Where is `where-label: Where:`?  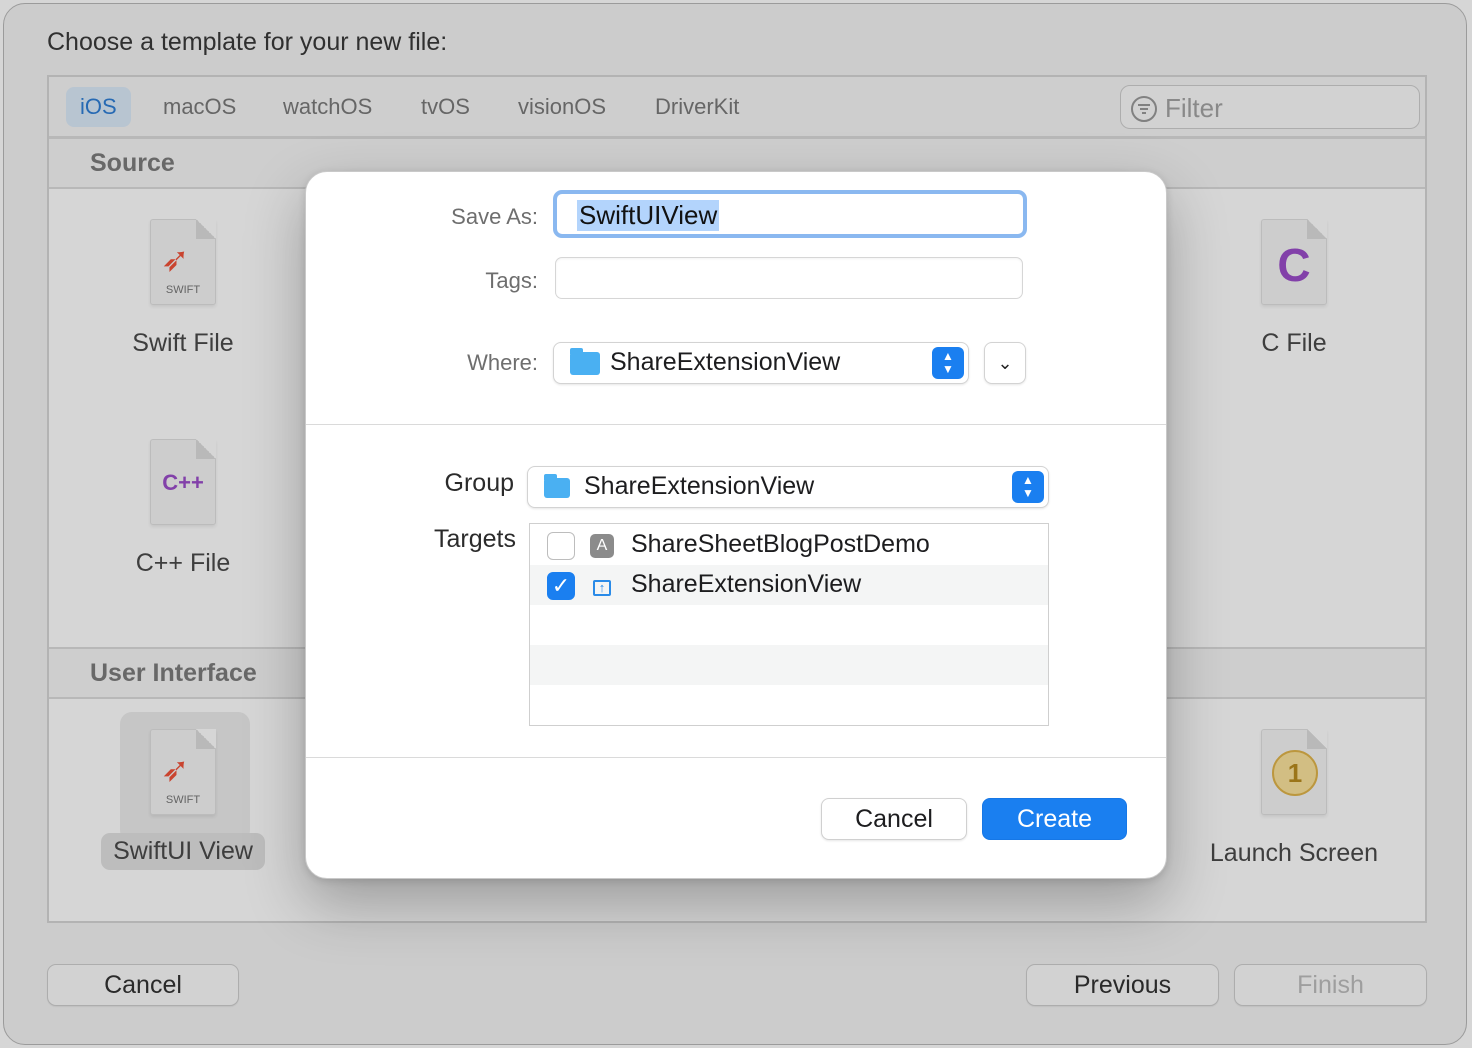 where-label: Where: is located at coordinates (502, 362).